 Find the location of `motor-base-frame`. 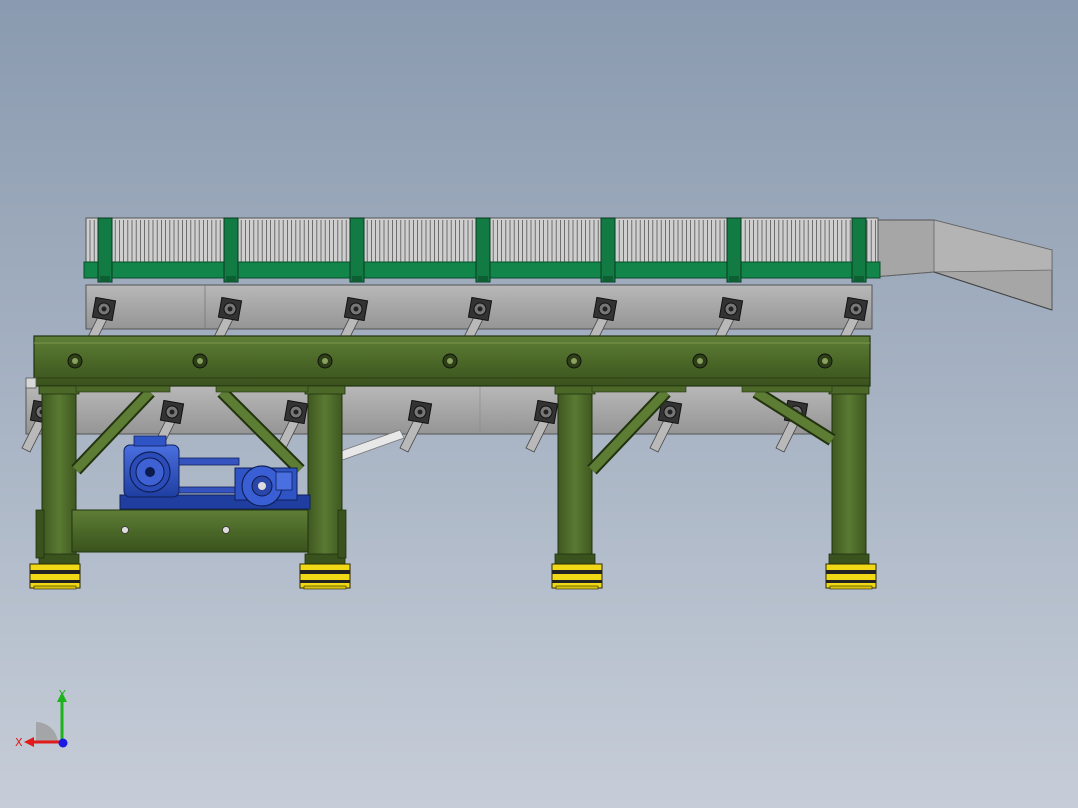

motor-base-frame is located at coordinates (191, 534).